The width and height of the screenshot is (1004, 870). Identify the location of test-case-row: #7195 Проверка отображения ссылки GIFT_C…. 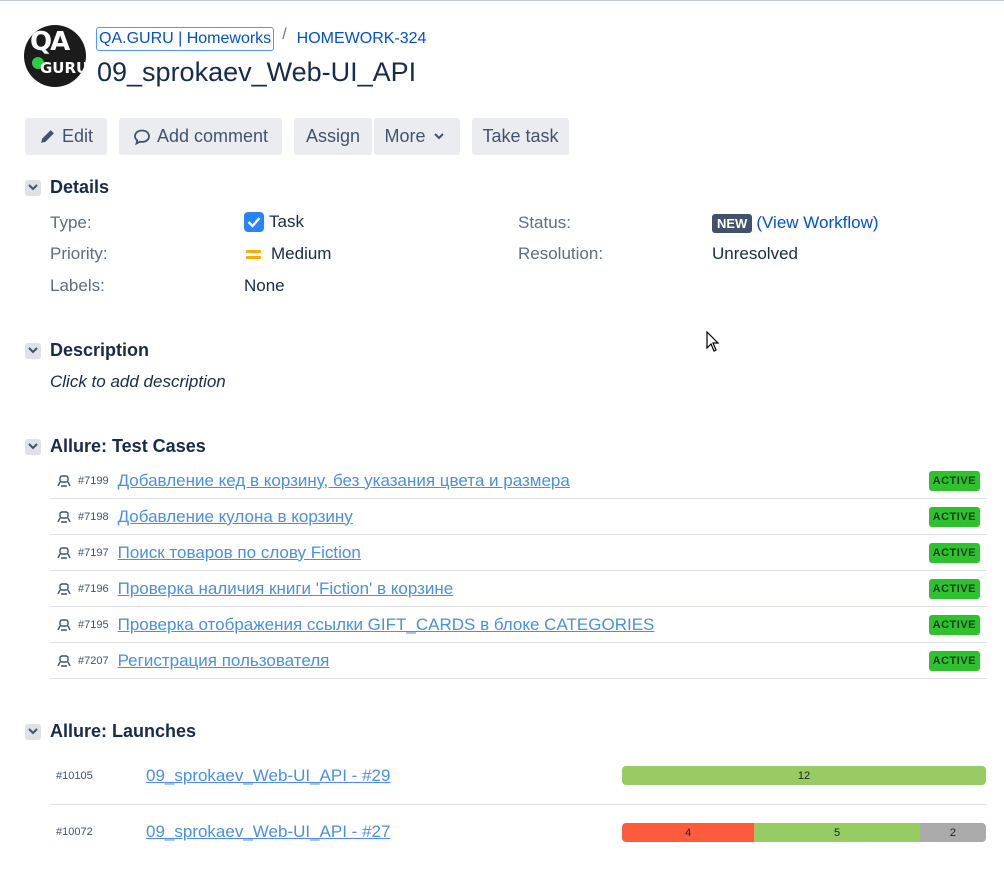
(518, 625).